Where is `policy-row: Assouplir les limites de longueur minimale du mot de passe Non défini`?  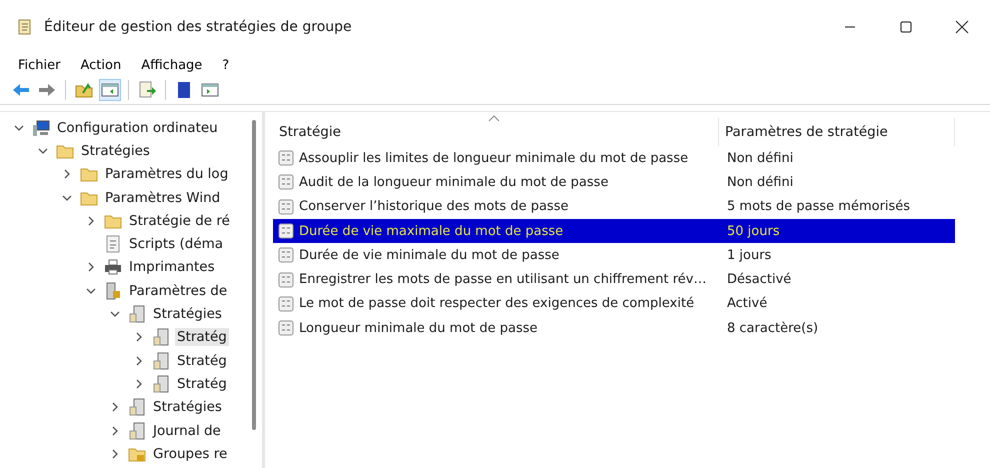 policy-row: Assouplir les limites de longueur minimale du mot de passe Non défini is located at coordinates (614, 158).